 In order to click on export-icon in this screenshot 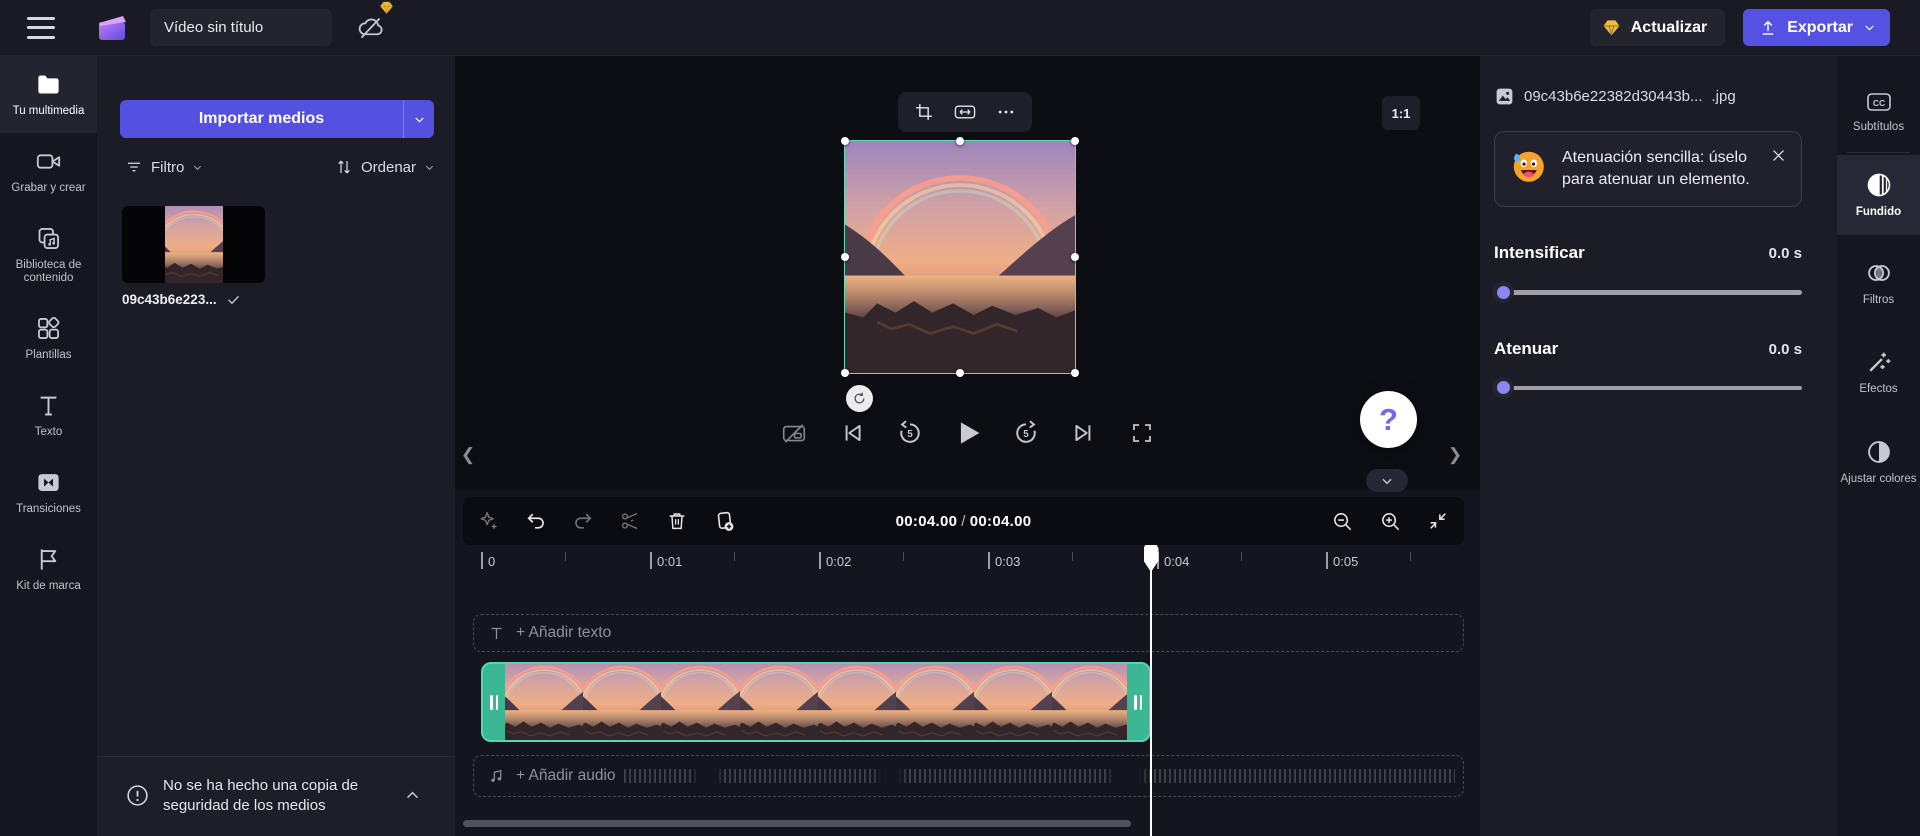, I will do `click(1768, 27)`.